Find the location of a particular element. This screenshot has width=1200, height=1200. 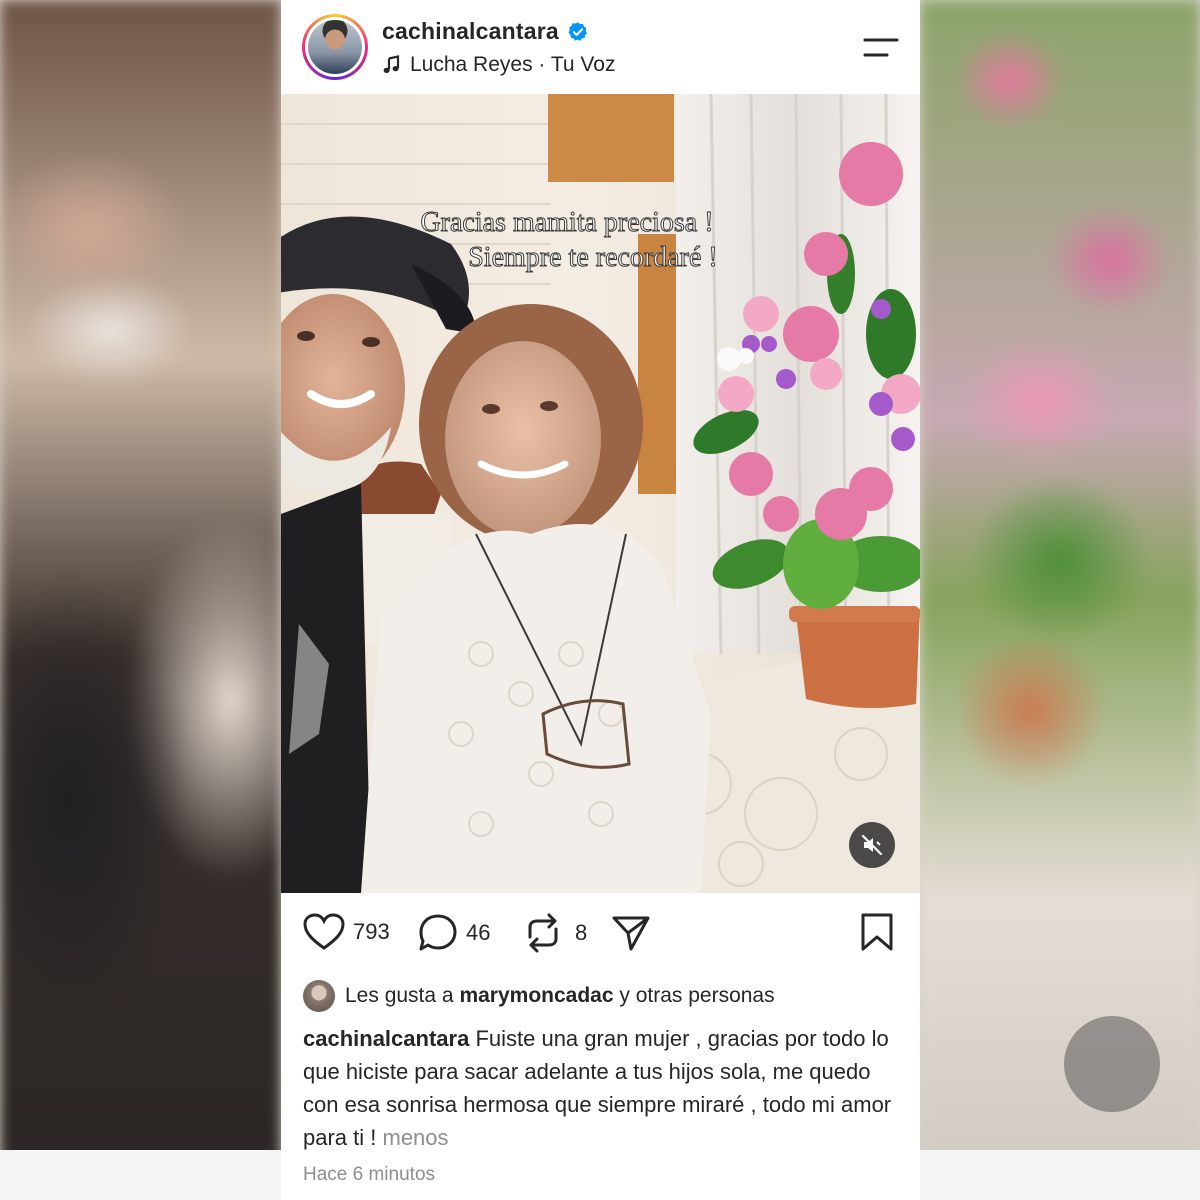

audio-row: Lucha Reyes · Tu Voz is located at coordinates (498, 65).